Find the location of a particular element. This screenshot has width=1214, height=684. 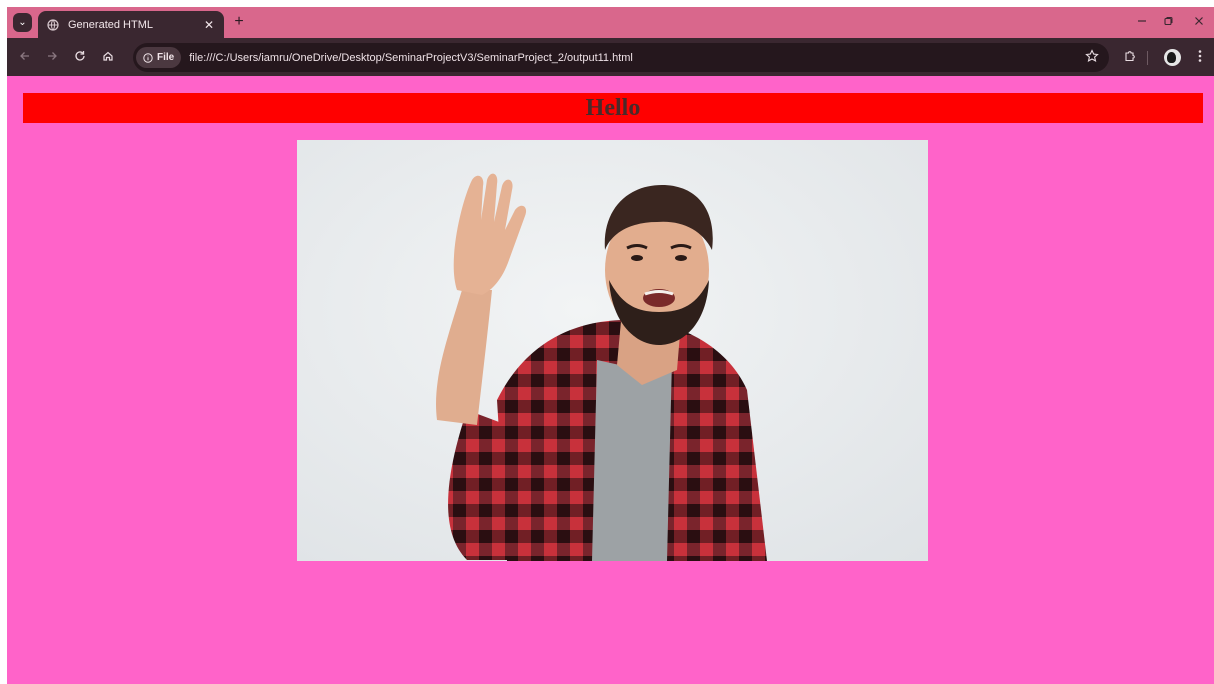

site-info-chip: File is located at coordinates (159, 57).